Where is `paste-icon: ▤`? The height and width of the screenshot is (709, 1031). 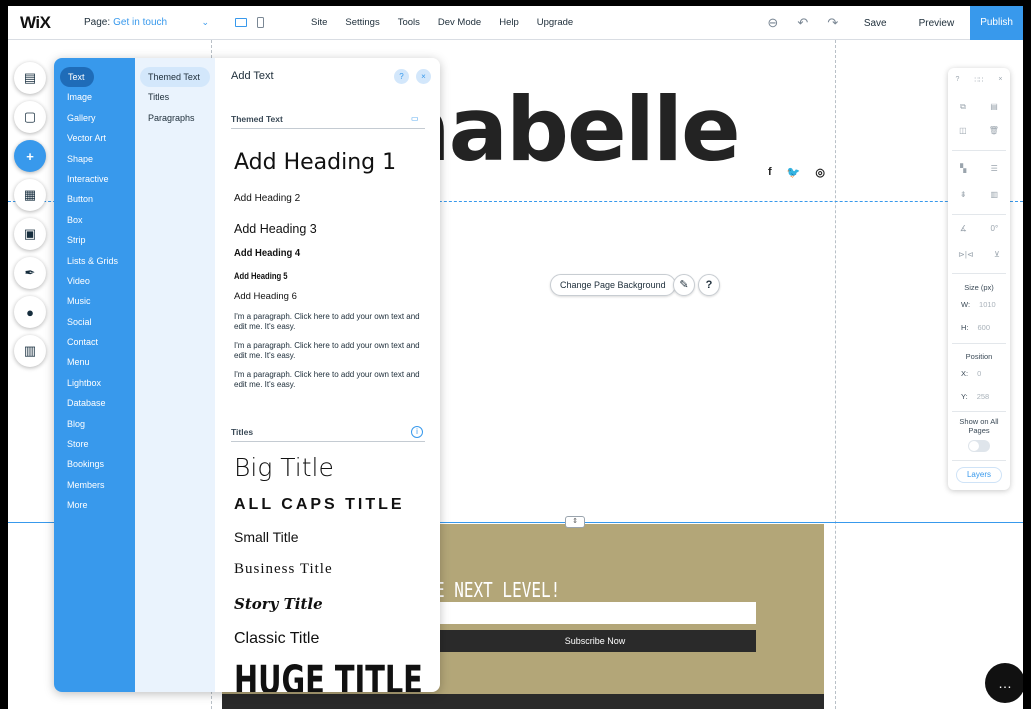 paste-icon: ▤ is located at coordinates (994, 107).